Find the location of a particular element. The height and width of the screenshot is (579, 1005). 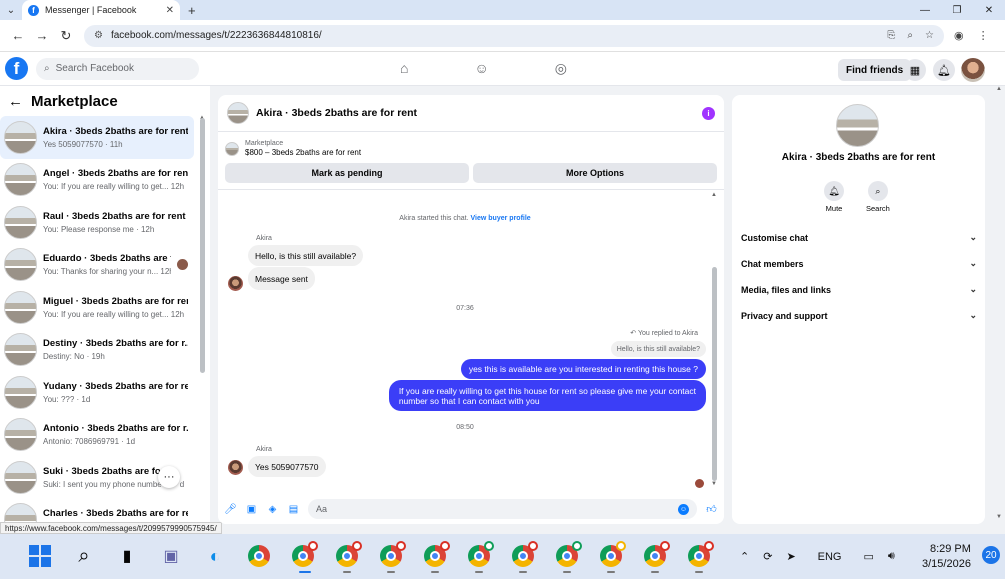

sticker-icon: ◈ is located at coordinates (272, 509).